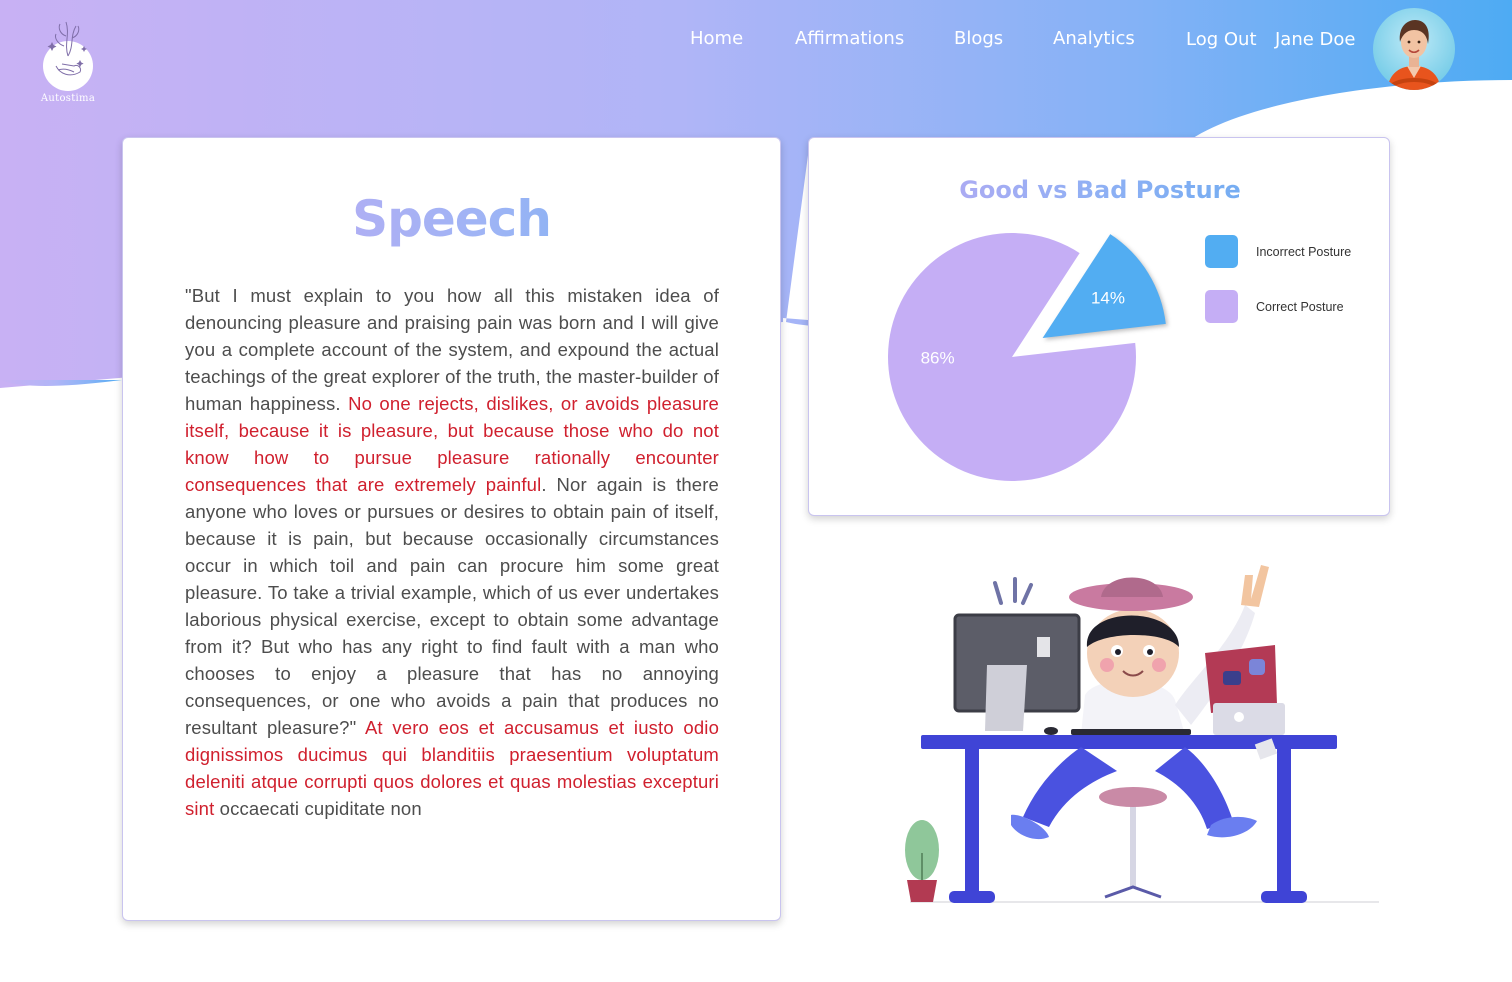 This screenshot has height=982, width=1512. What do you see at coordinates (1027, 356) in the screenshot?
I see `posture-pie-chart: 86% 14%` at bounding box center [1027, 356].